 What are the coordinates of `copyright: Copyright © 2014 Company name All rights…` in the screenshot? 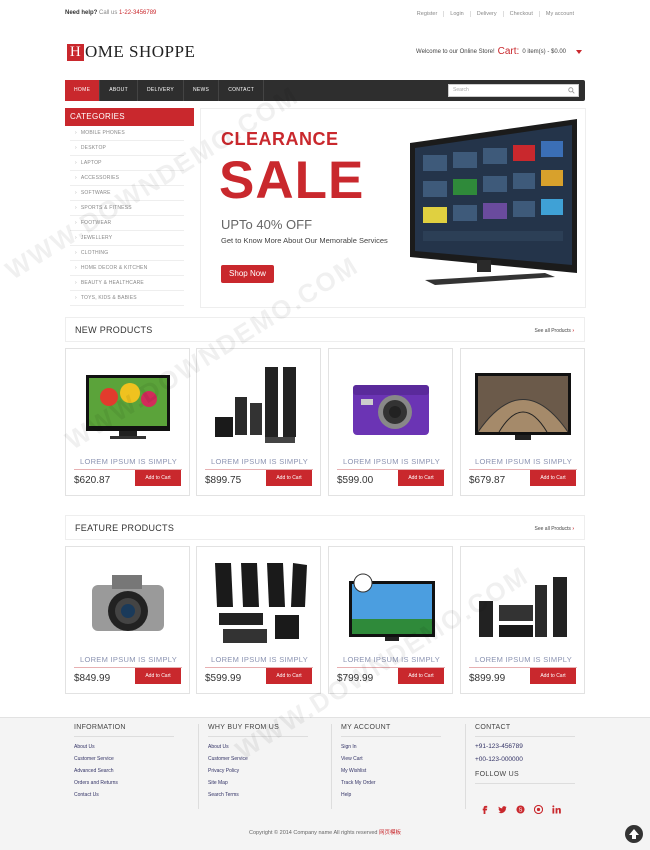 It's located at (325, 832).